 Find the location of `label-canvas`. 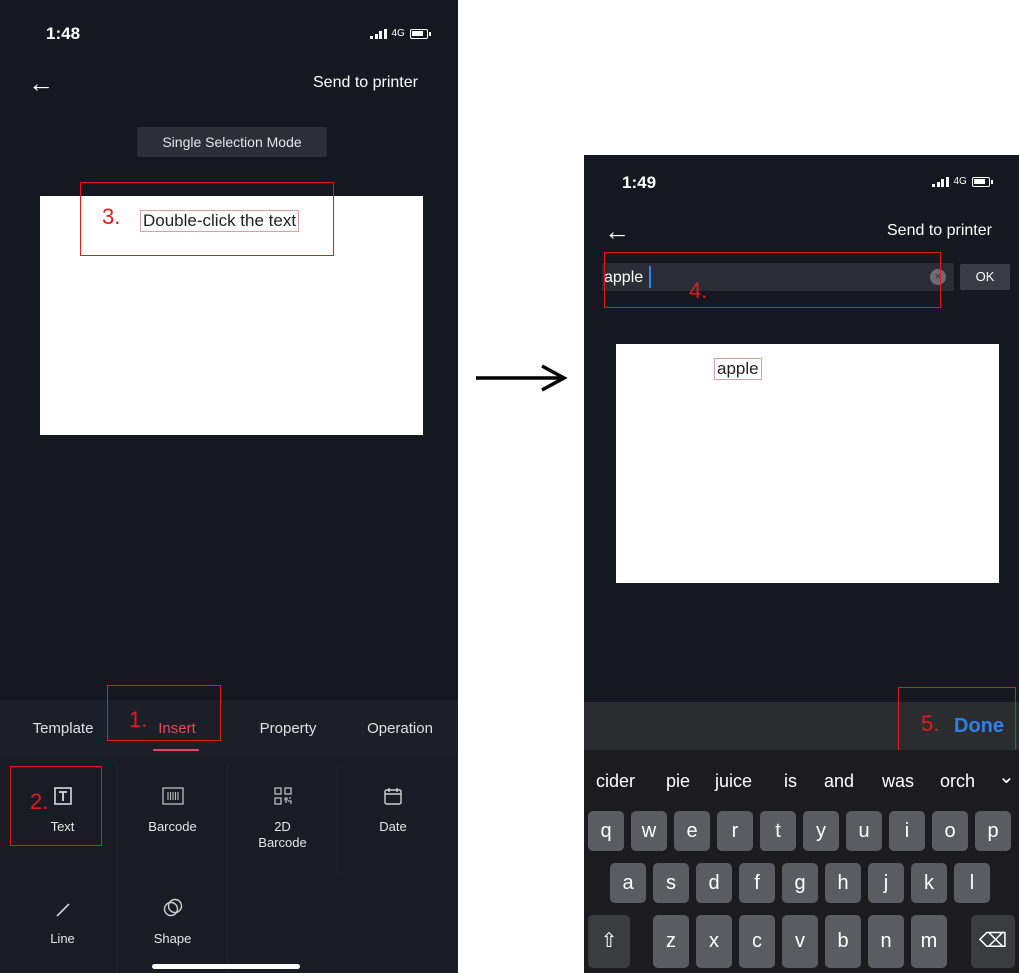

label-canvas is located at coordinates (807, 463).